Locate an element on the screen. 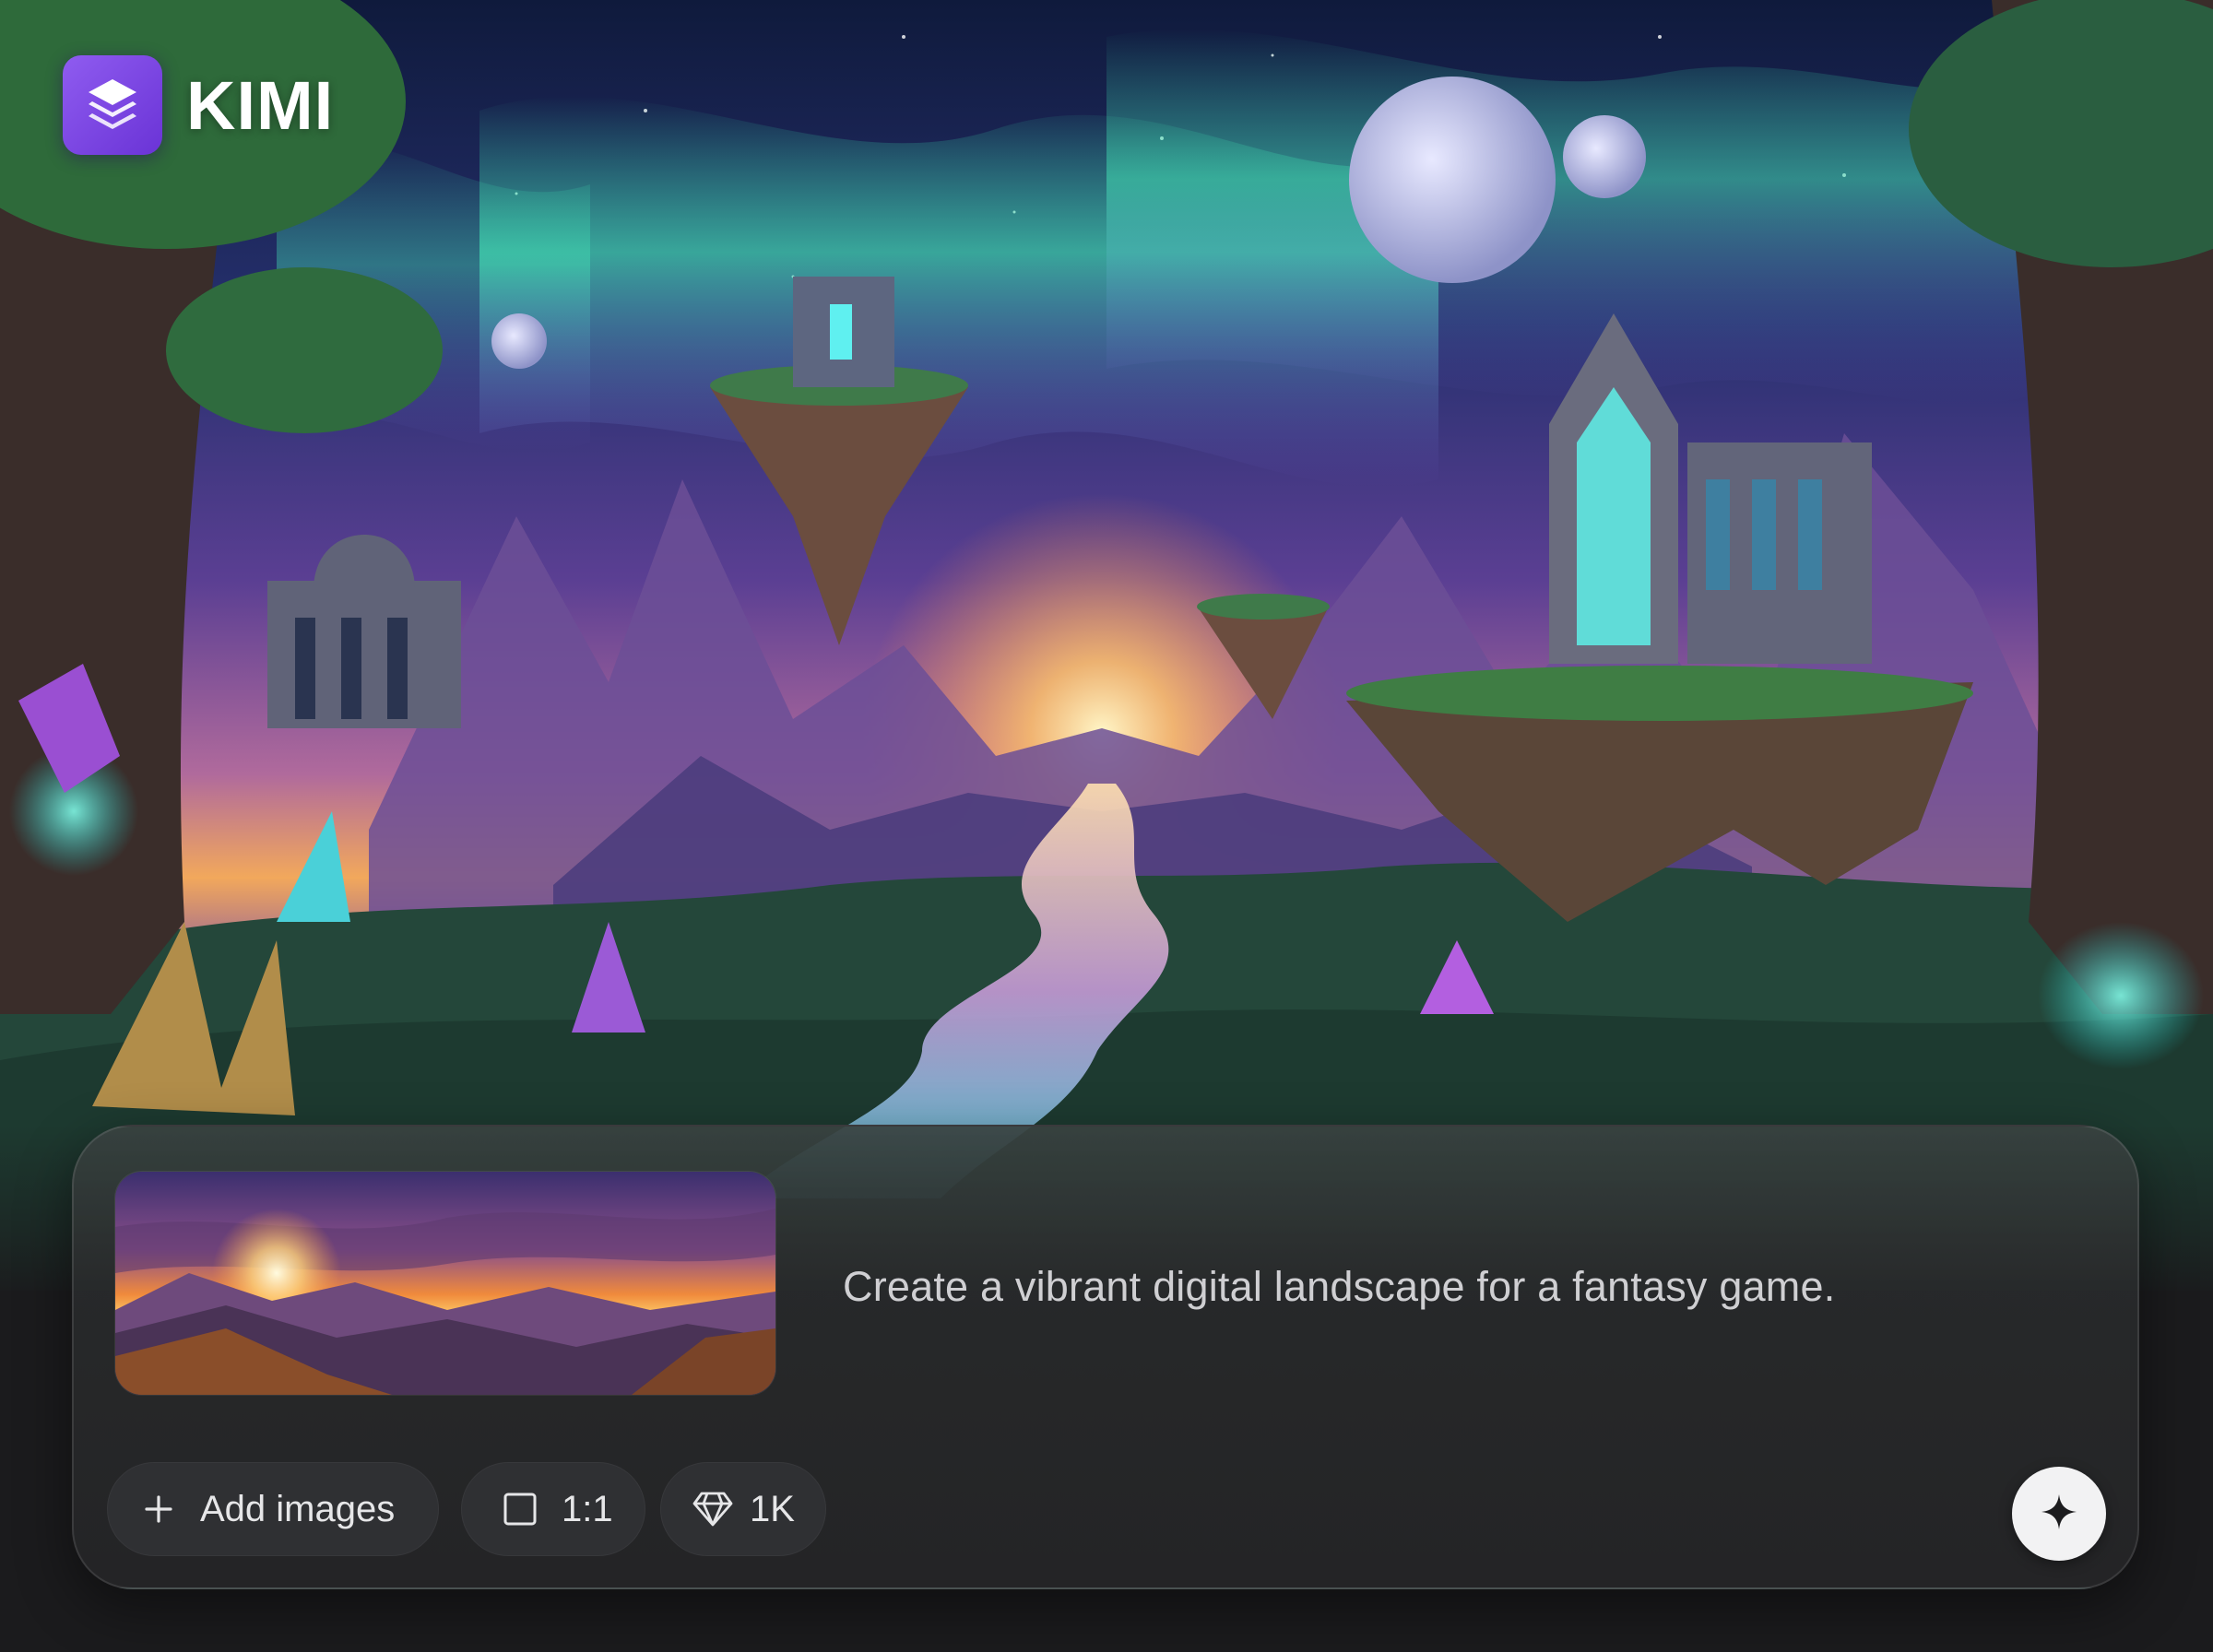  app-logo: KIMI is located at coordinates (198, 105).